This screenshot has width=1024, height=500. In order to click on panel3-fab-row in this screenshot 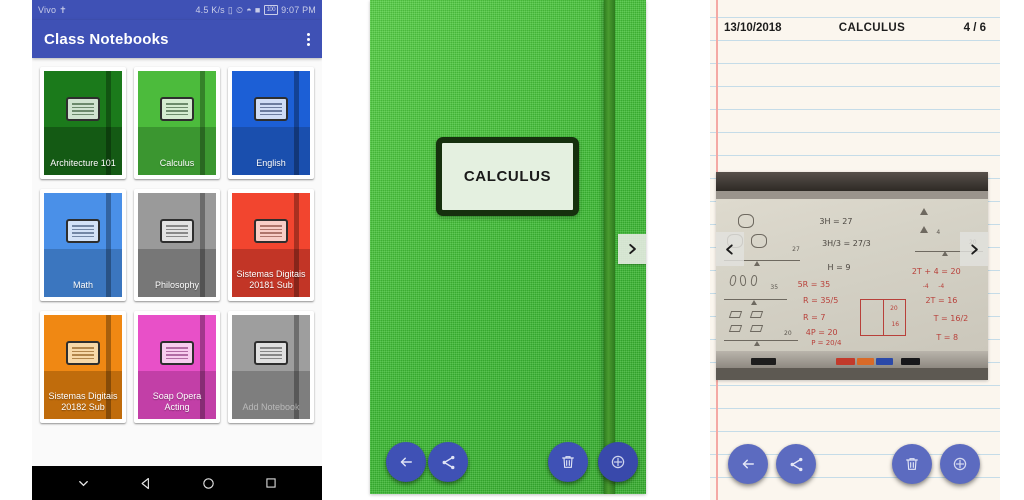, I will do `click(855, 468)`.